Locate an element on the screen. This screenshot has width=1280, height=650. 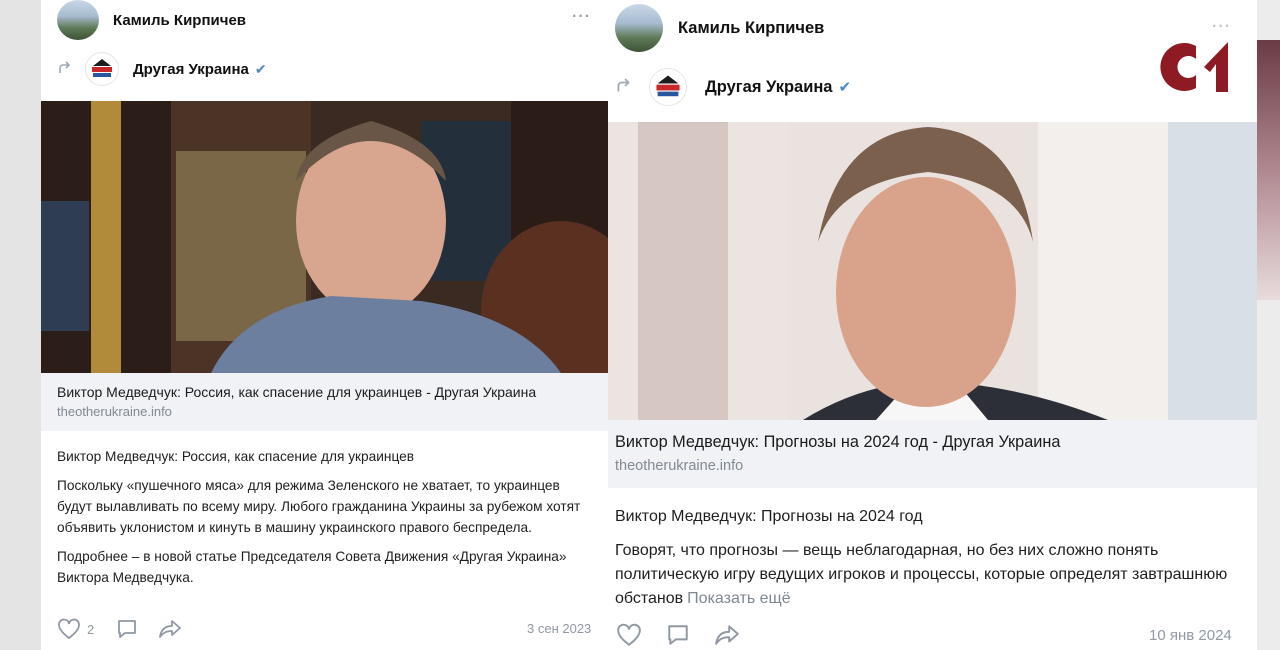
post-actions: 2 is located at coordinates (119, 629).